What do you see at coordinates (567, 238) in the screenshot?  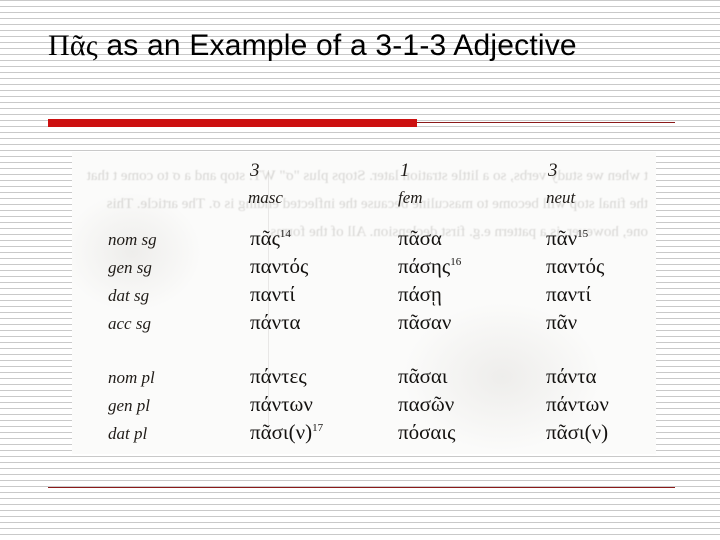 I see `cell-nom-sg-neut: πᾶν15` at bounding box center [567, 238].